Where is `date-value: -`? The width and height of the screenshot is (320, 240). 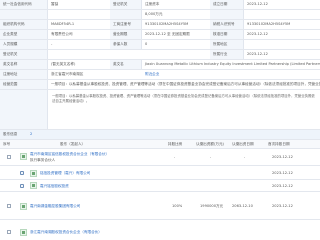
date-value: - is located at coordinates (245, 157).